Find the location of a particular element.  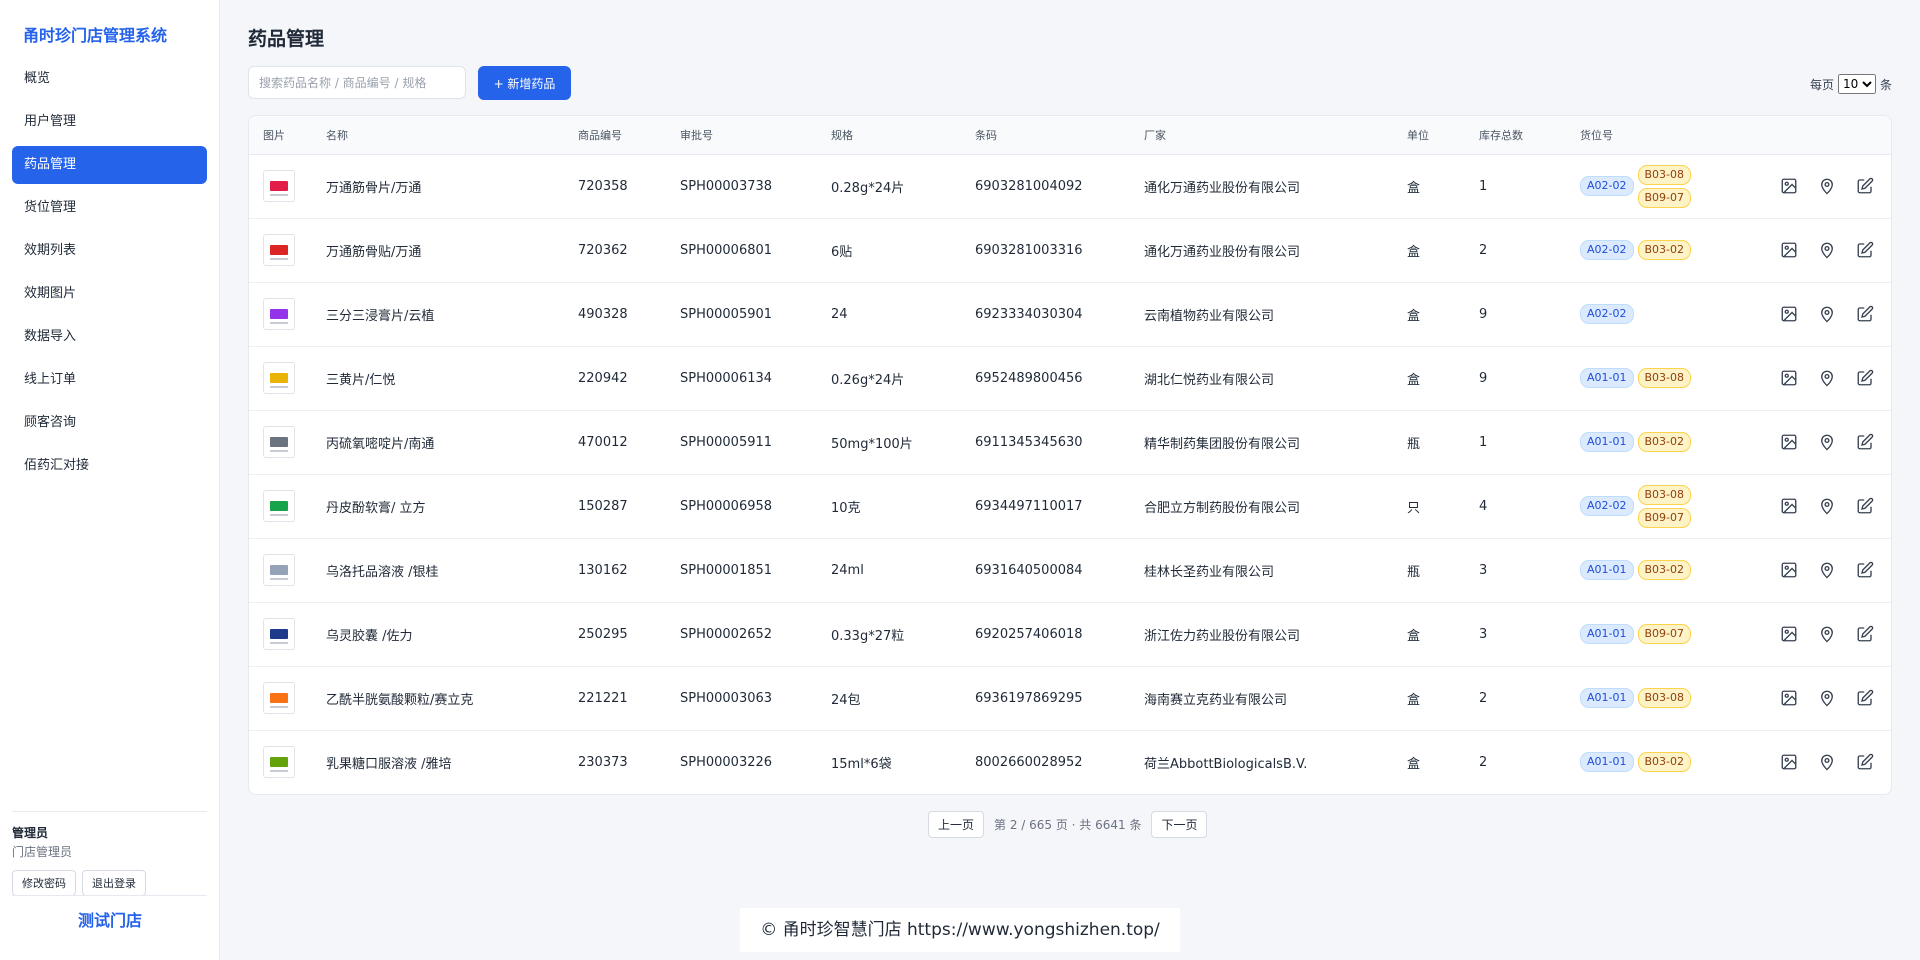

sidebar-item: 数据导入 is located at coordinates (109, 337).